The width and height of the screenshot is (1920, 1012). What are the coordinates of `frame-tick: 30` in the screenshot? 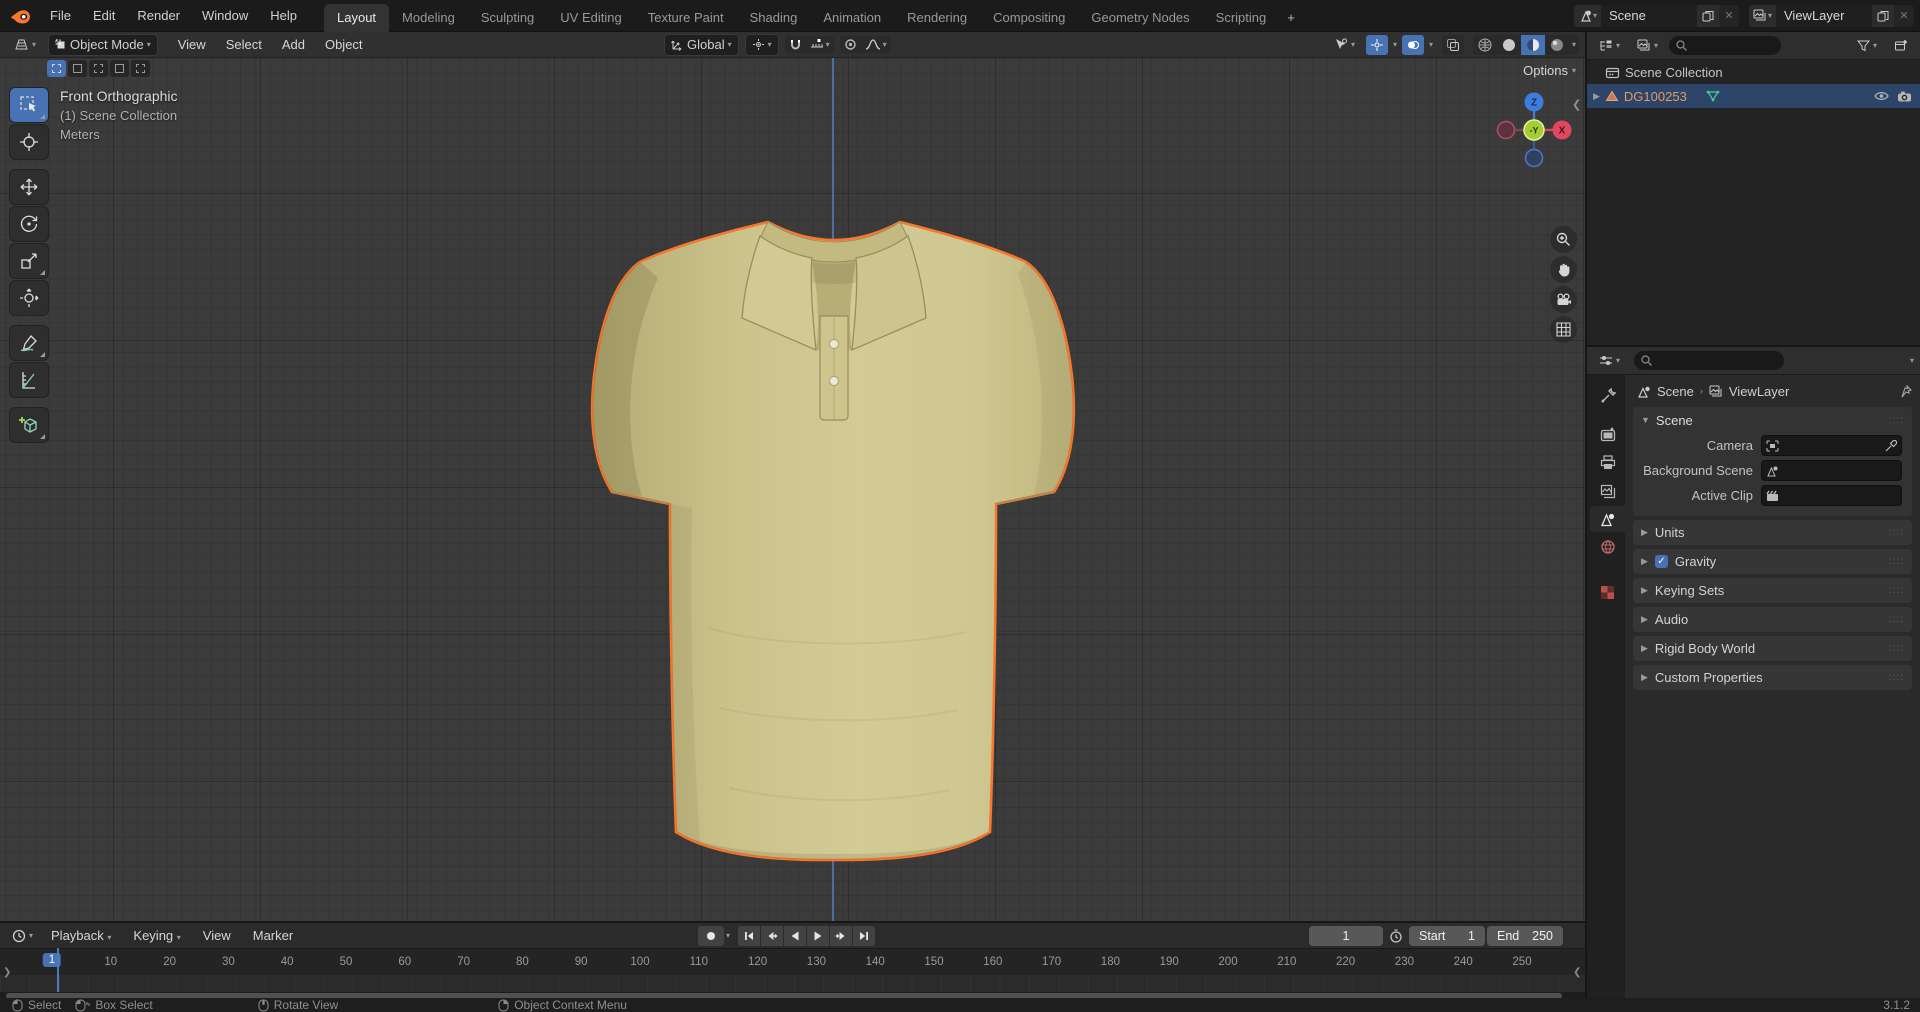 It's located at (228, 962).